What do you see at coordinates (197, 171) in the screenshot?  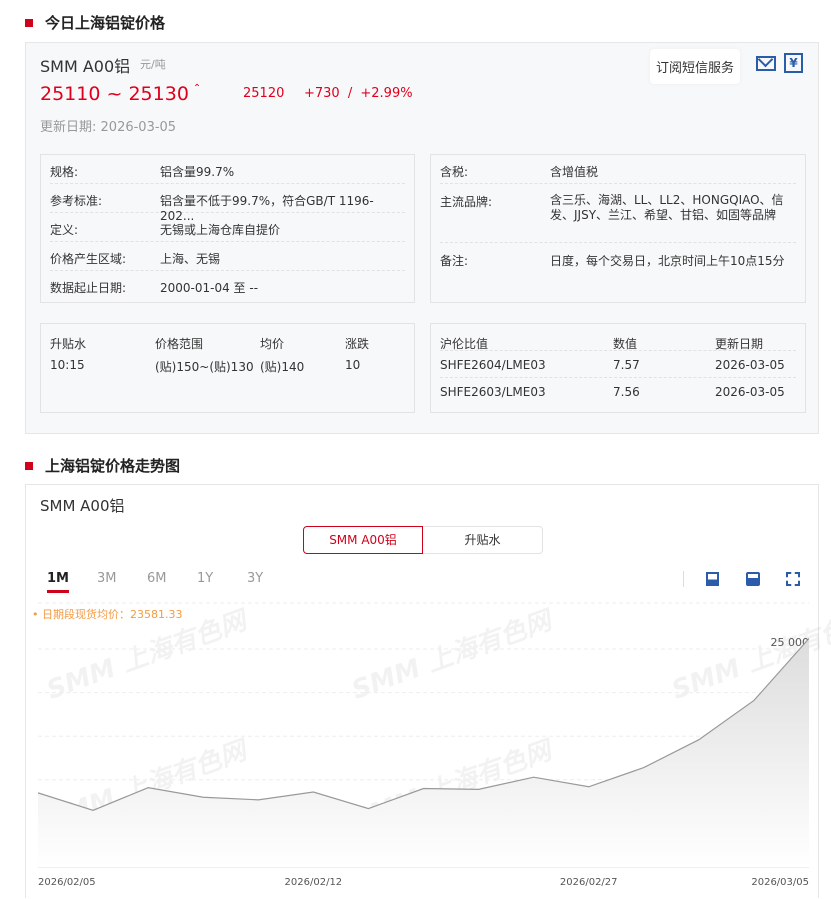 I see `spec-value: 铝含量99.7%` at bounding box center [197, 171].